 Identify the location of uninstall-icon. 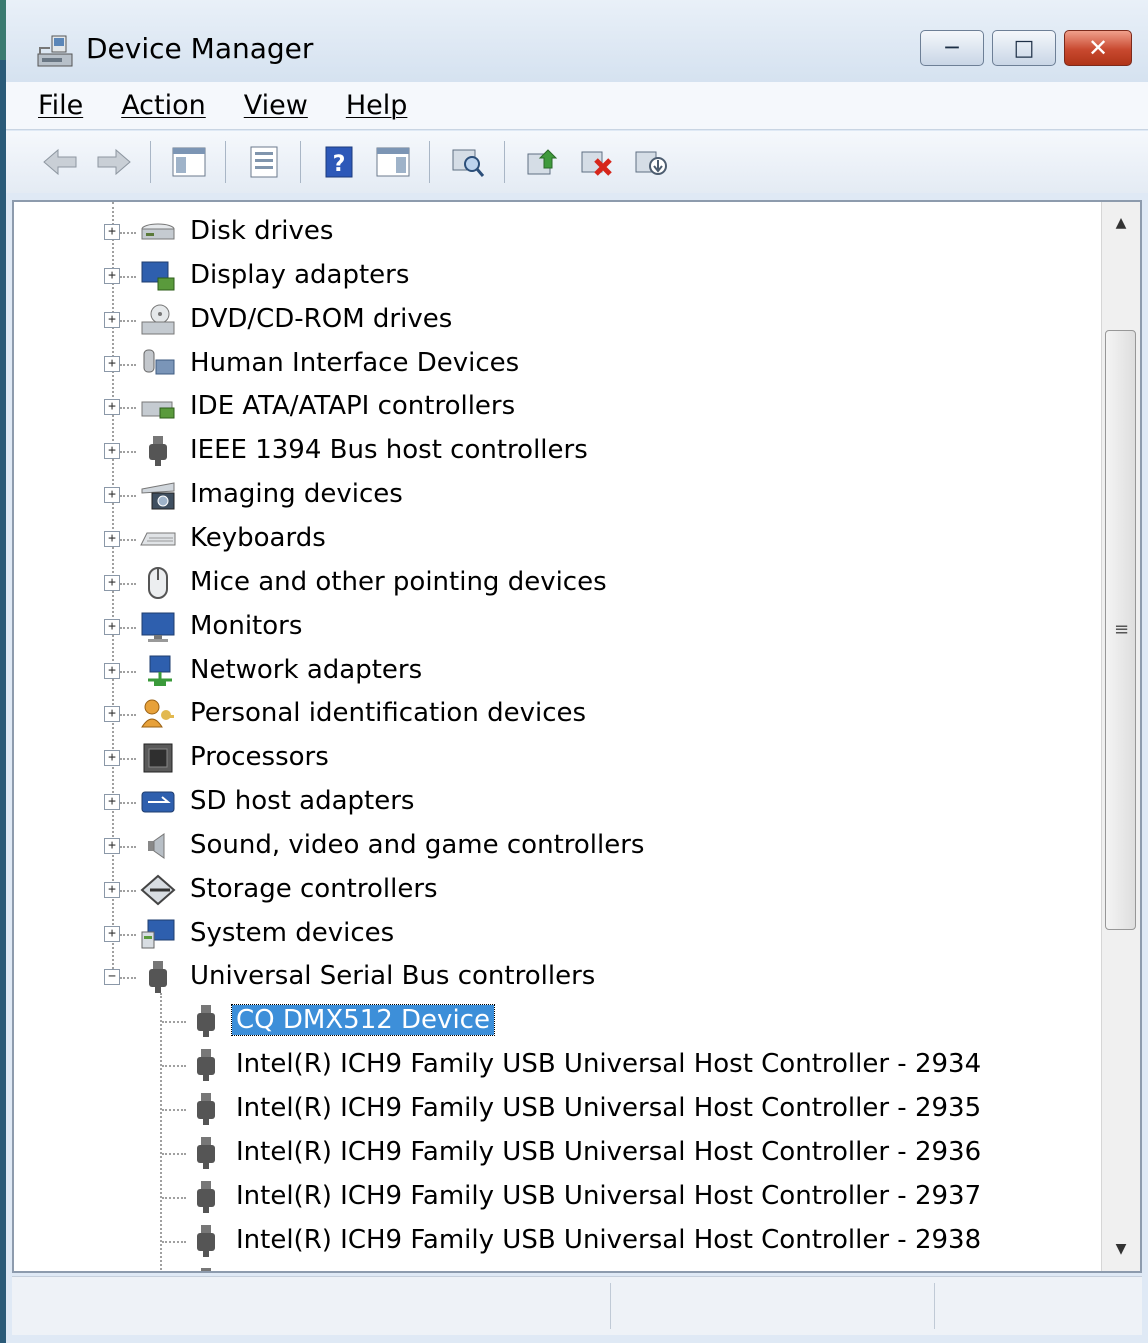
(597, 162).